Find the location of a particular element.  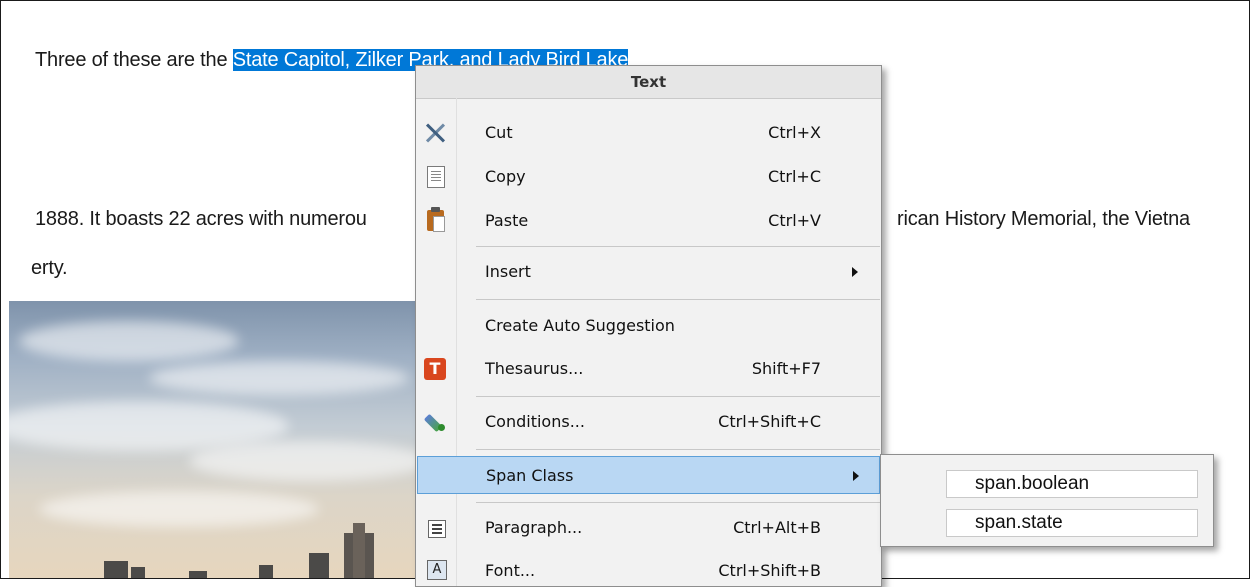

menu-item-label: Span Class is located at coordinates (530, 475).